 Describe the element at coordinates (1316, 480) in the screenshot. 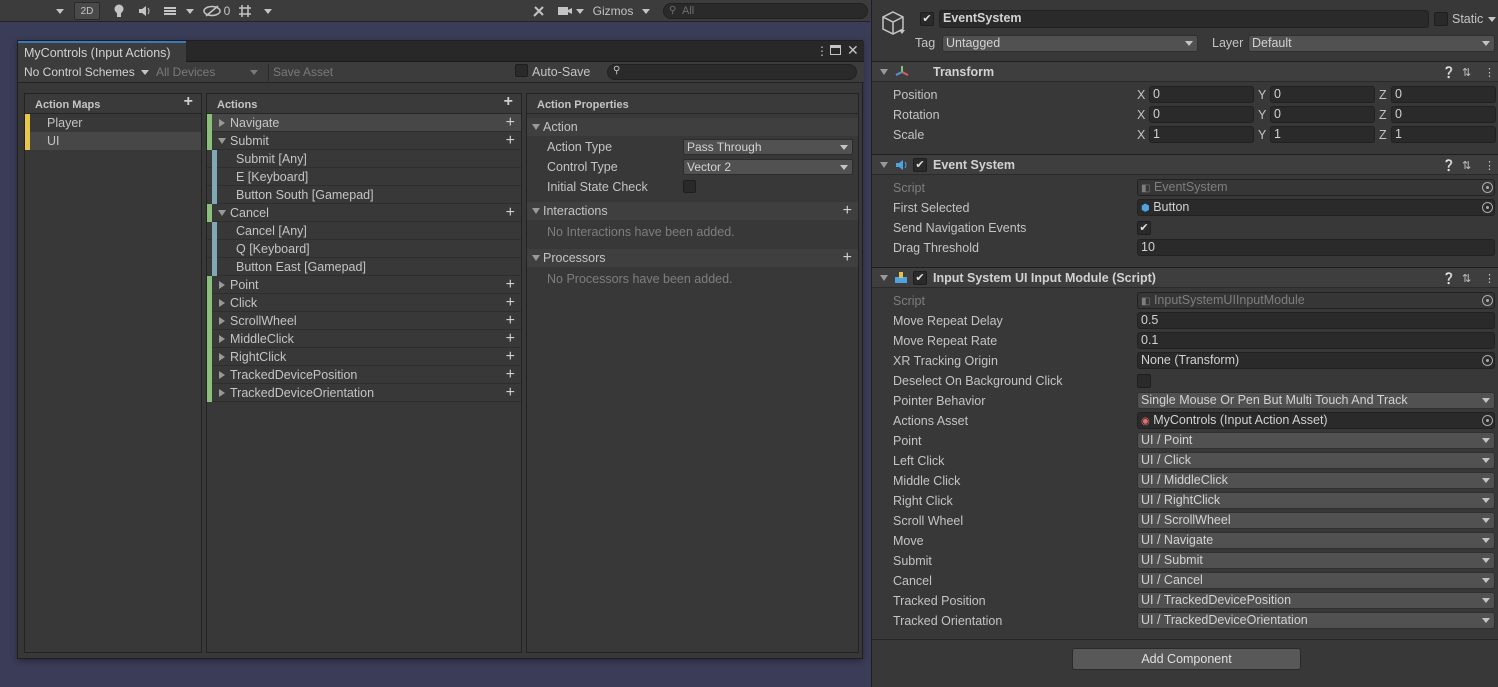

I see `action-reference-dropdown: UI / MiddleClick` at that location.